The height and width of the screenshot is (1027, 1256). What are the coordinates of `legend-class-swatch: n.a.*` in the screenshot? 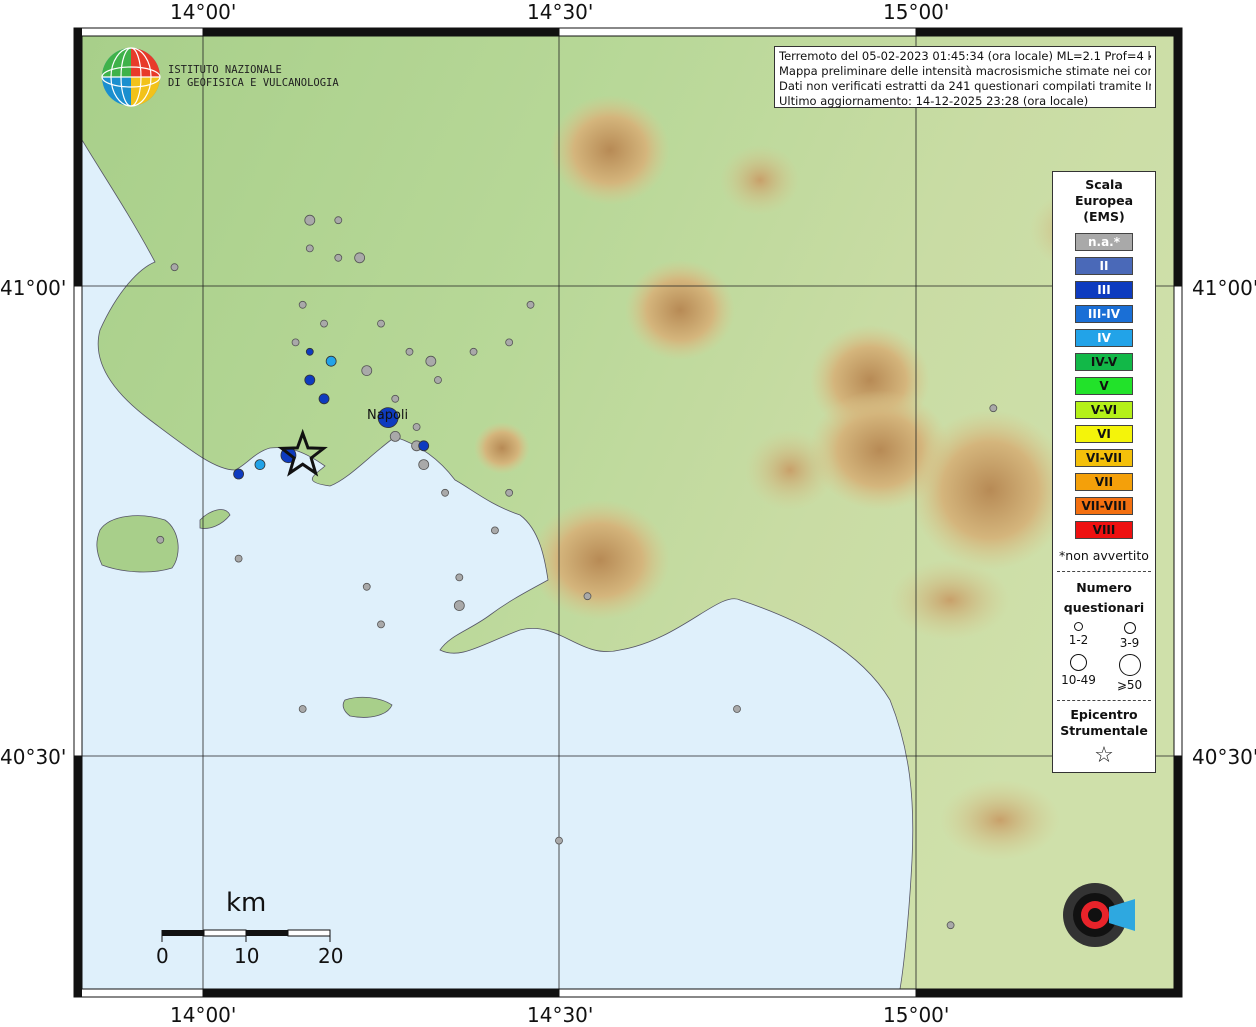 It's located at (1104, 242).